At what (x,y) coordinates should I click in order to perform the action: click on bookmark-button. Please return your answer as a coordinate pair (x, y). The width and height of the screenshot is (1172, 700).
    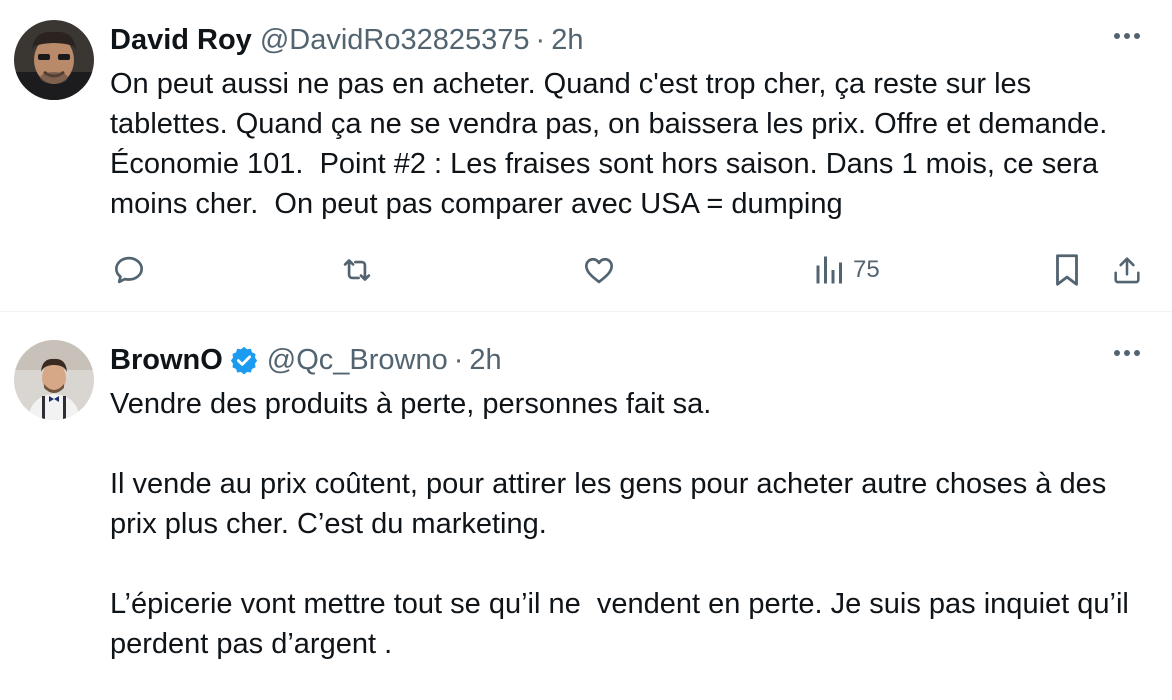
    Looking at the image, I should click on (1067, 270).